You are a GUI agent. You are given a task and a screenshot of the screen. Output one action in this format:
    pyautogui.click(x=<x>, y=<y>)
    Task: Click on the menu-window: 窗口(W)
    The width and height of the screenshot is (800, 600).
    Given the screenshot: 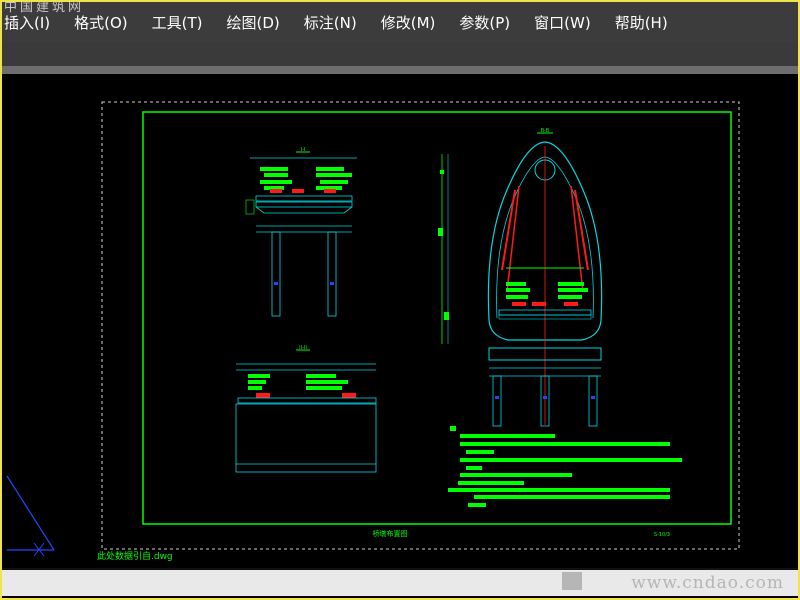 What is the action you would take?
    pyautogui.click(x=562, y=22)
    